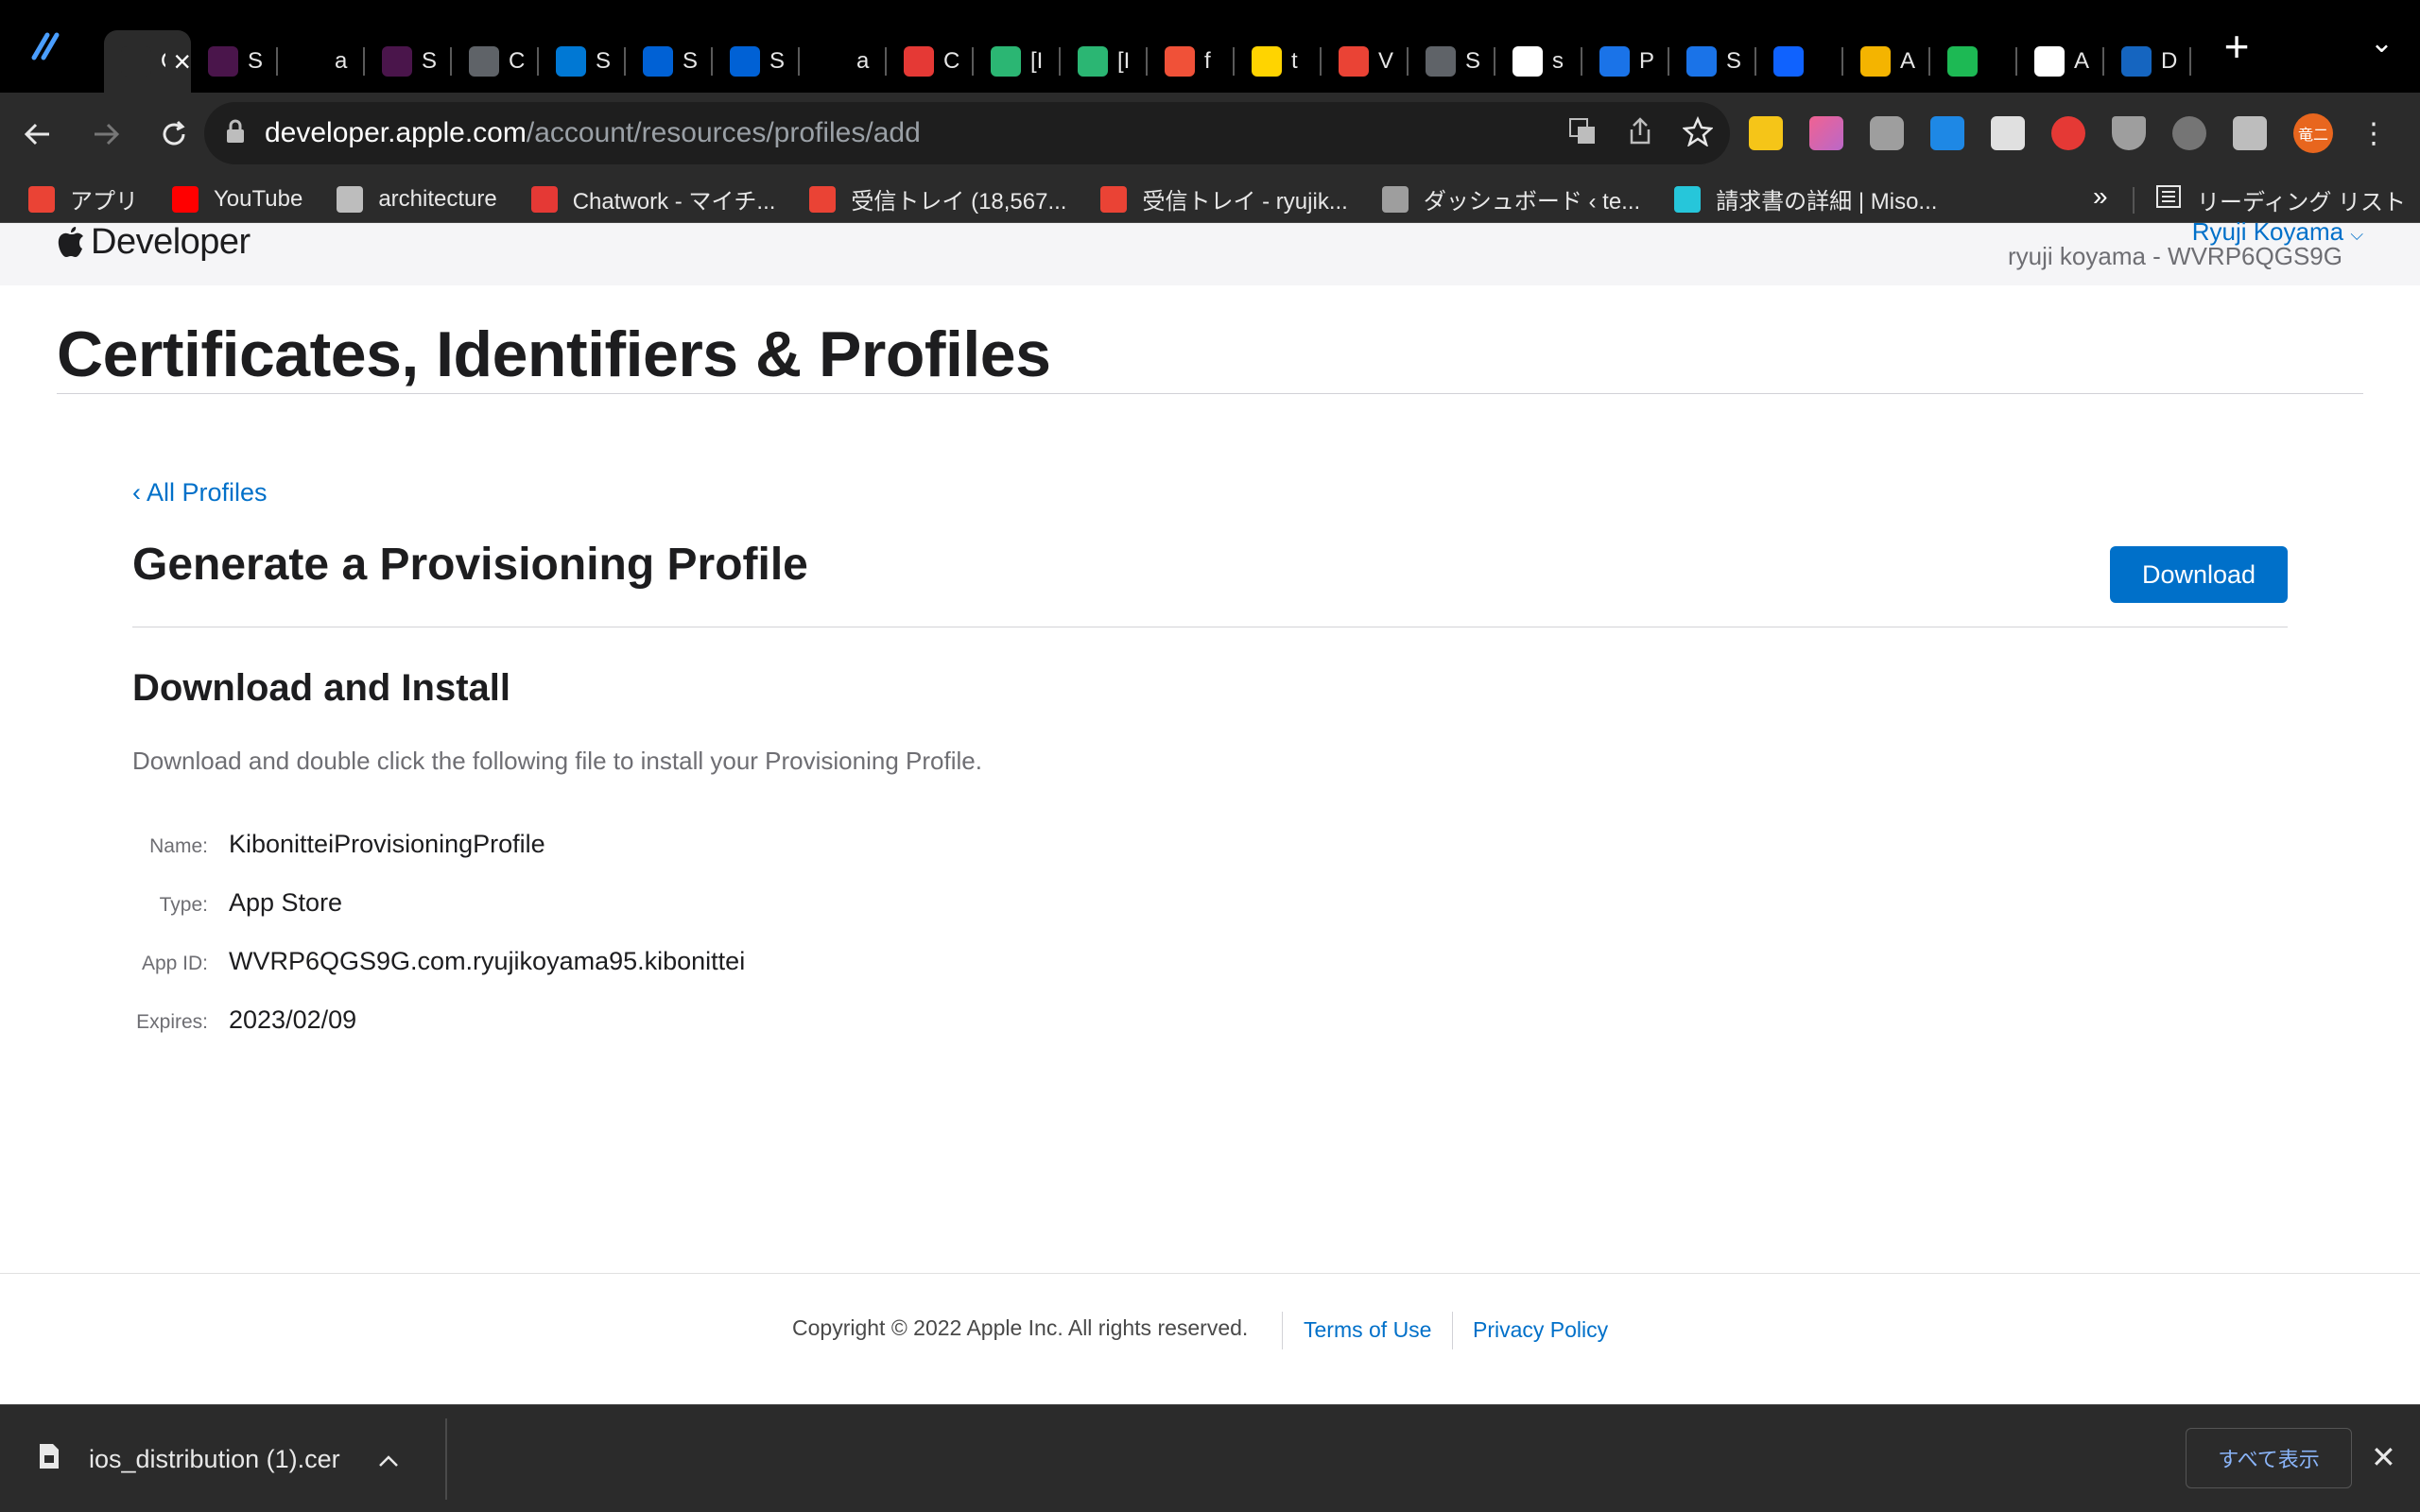 This screenshot has width=2420, height=1512. Describe the element at coordinates (2129, 133) in the screenshot. I see `fox-icon` at that location.